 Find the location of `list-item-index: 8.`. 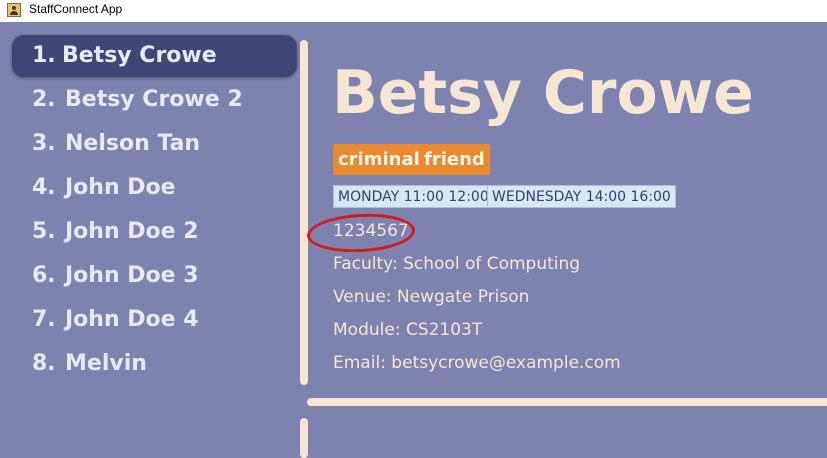

list-item-index: 8. is located at coordinates (44, 363).